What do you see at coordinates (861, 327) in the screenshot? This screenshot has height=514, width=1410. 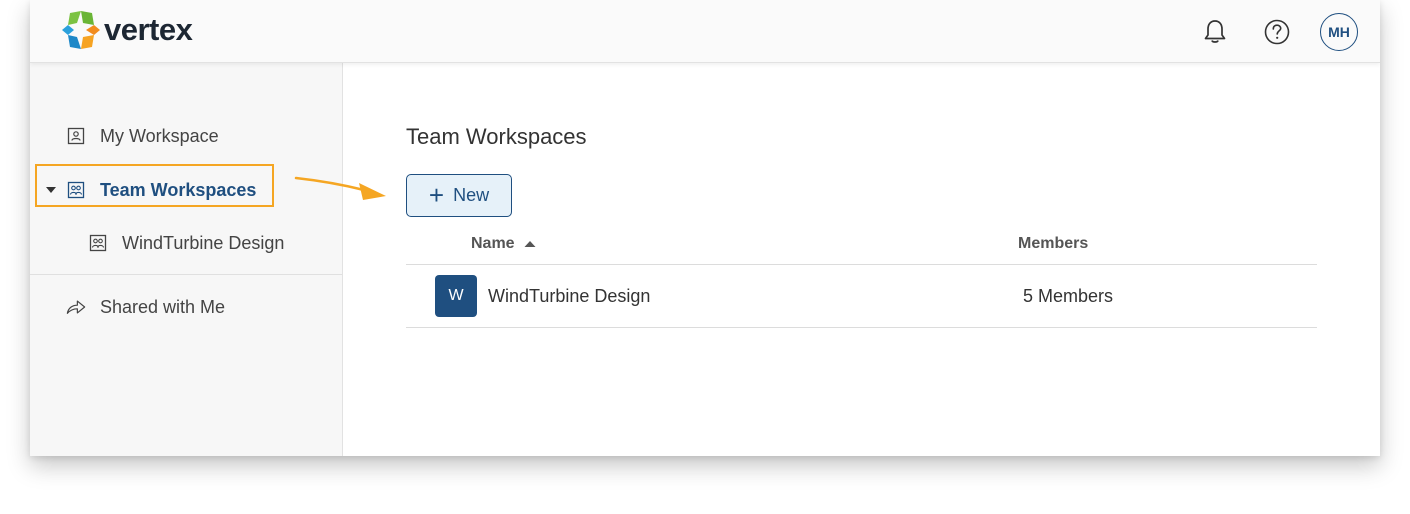 I see `table-row-divider` at bounding box center [861, 327].